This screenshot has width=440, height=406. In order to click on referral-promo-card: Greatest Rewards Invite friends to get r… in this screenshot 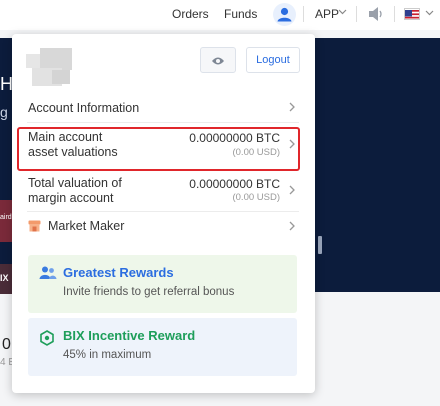, I will do `click(162, 284)`.